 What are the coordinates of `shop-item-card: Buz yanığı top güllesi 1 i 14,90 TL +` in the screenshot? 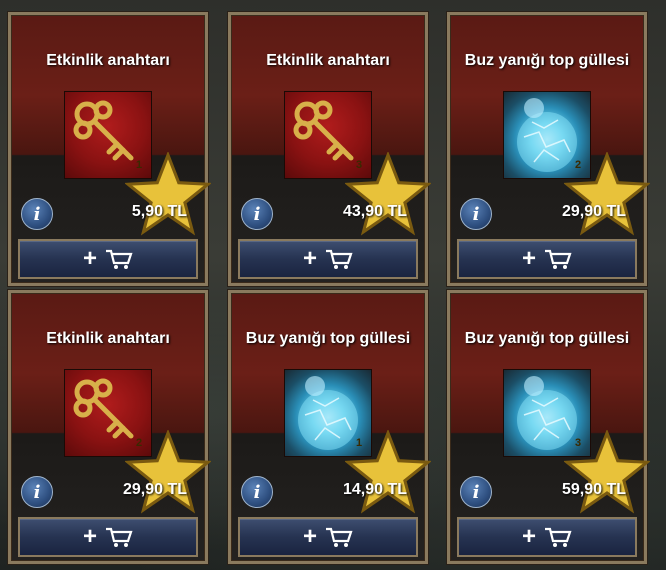 It's located at (329, 427).